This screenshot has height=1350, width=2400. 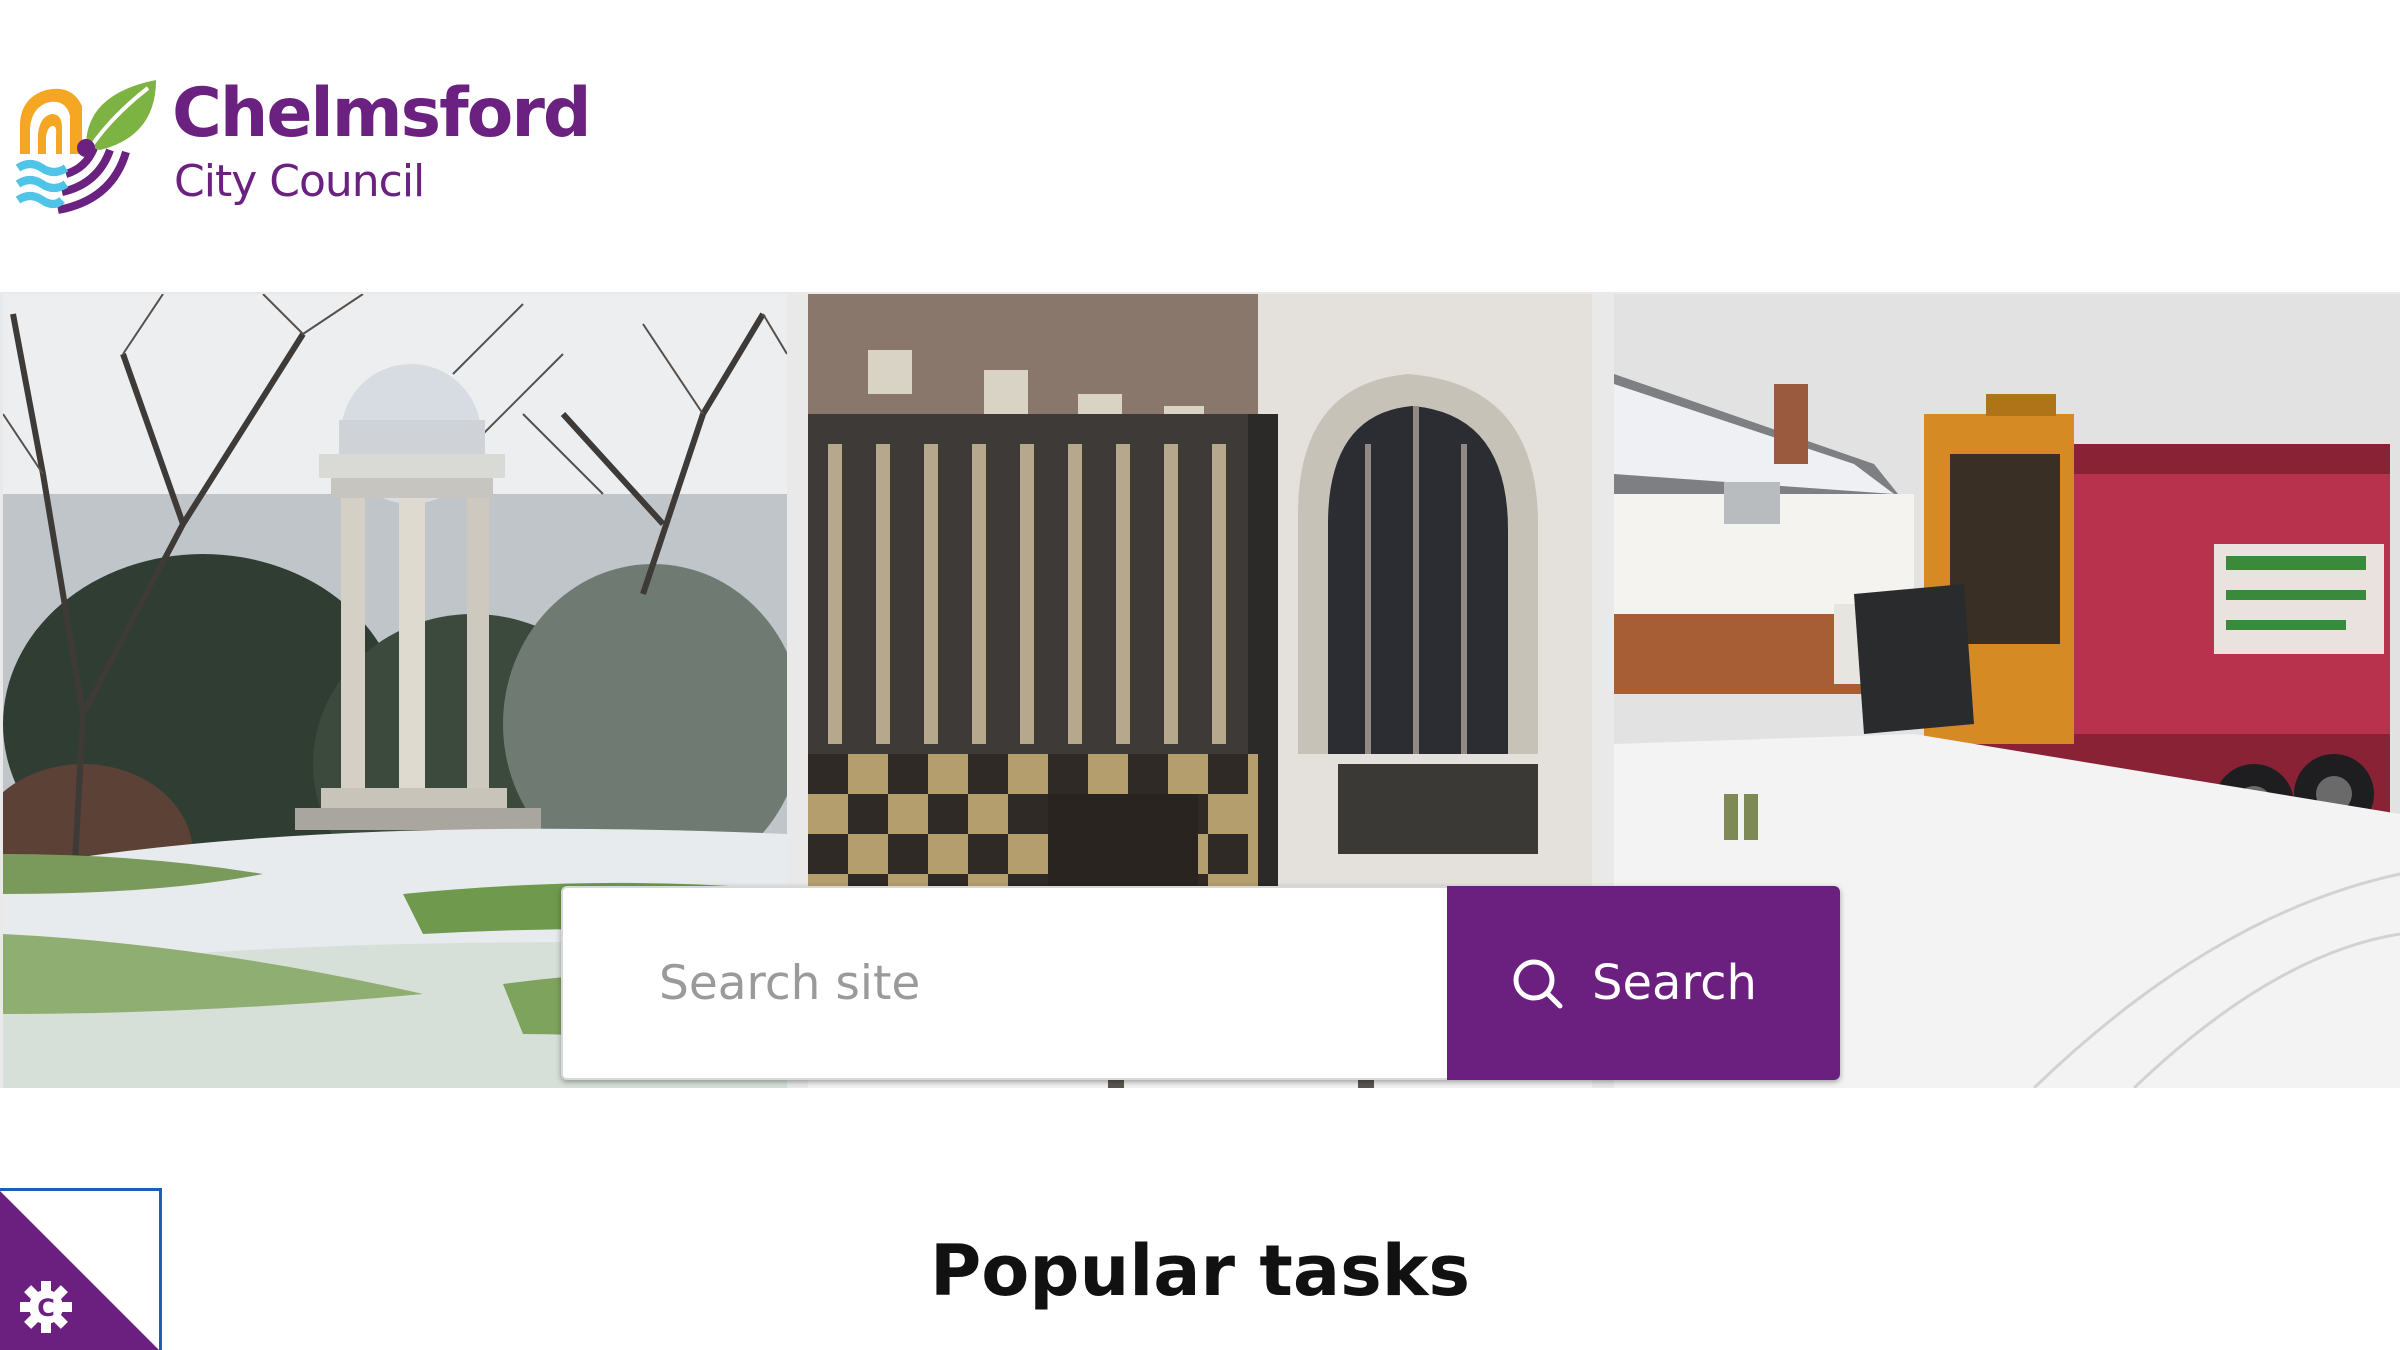 I want to click on site-logo-link: Chelmsford City Council, so click(x=303, y=150).